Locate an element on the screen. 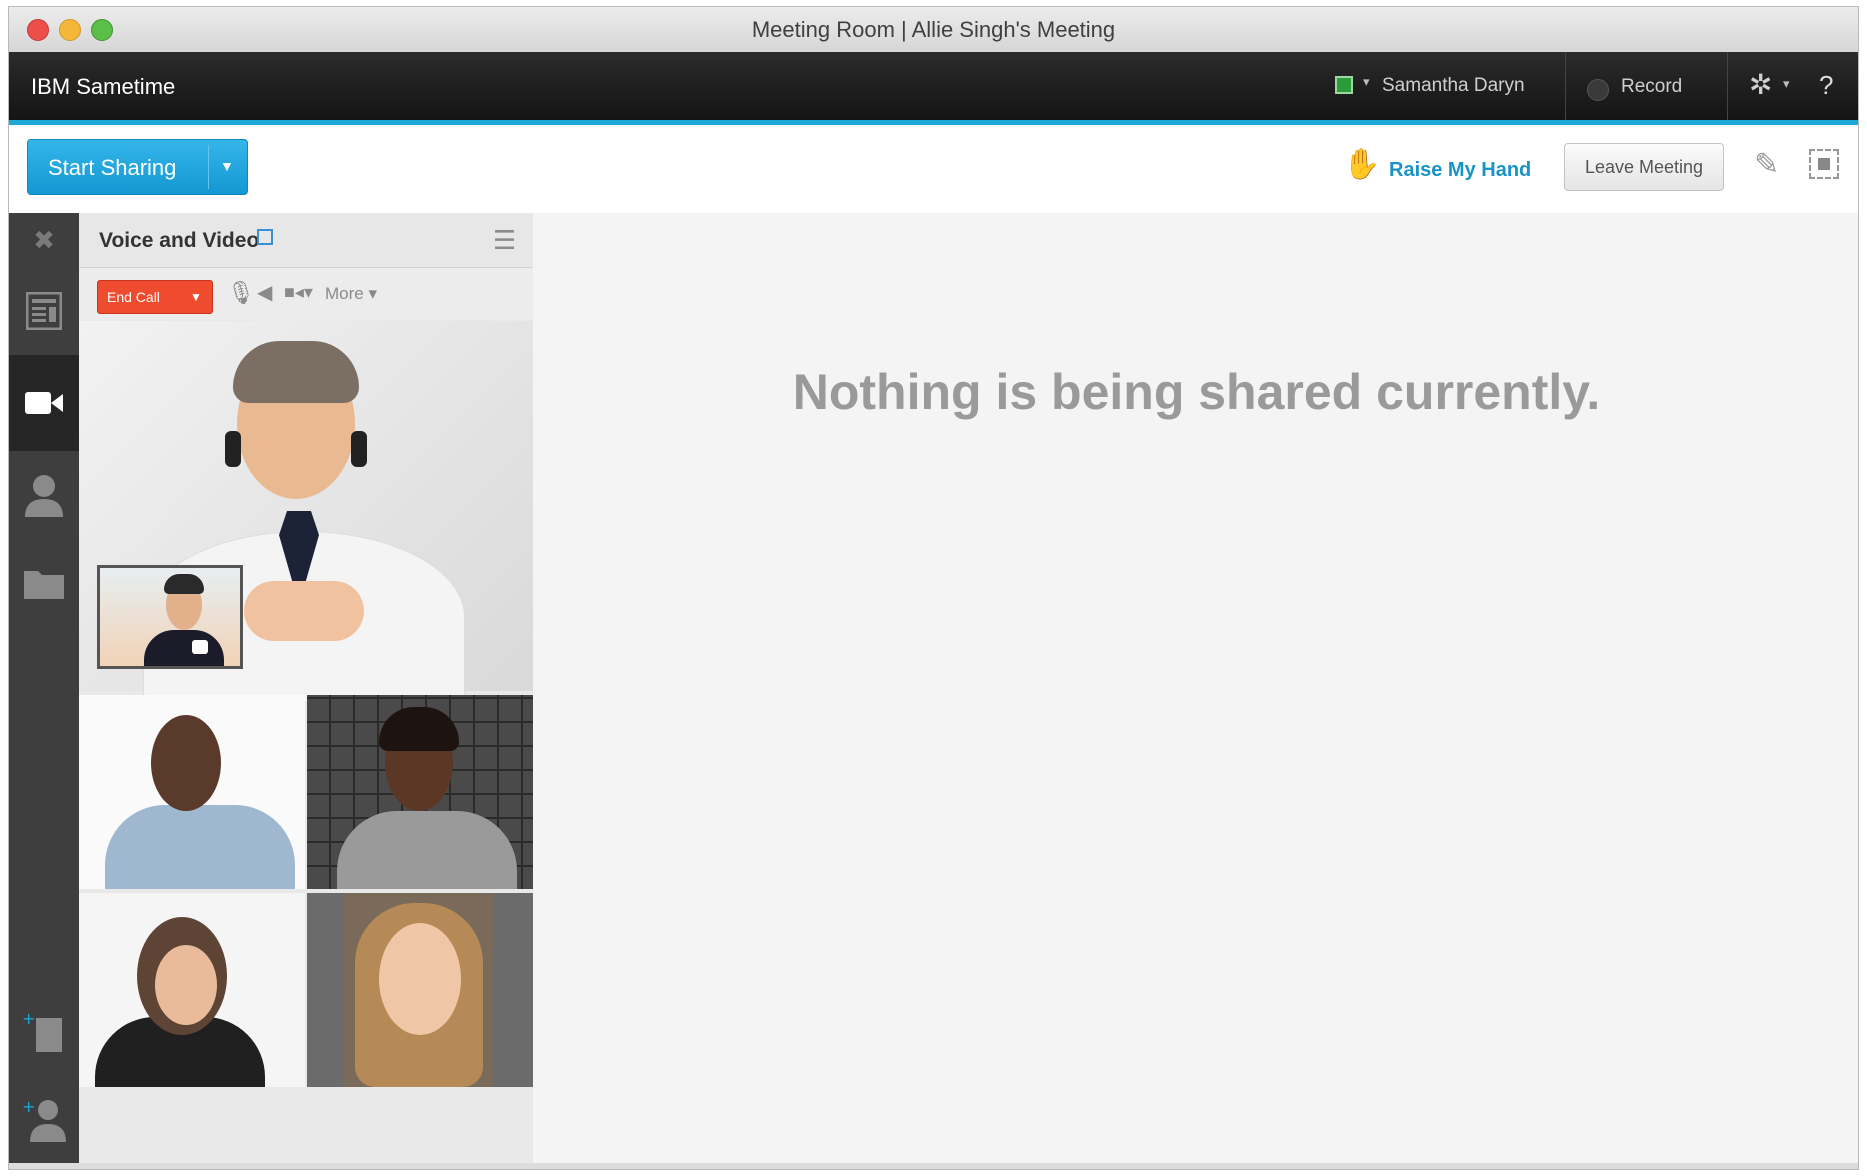 The height and width of the screenshot is (1176, 1867). title-bar: Meeting Room | Allie Singh's Meeting is located at coordinates (933, 30).